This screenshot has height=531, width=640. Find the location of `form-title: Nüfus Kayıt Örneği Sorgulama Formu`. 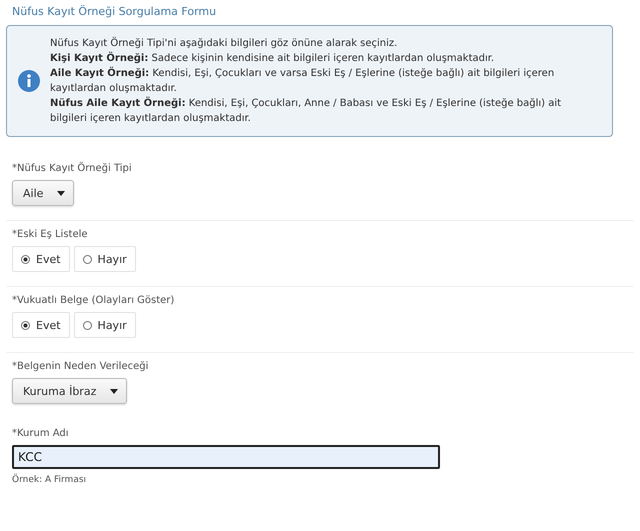

form-title: Nüfus Kayıt Örneği Sorgulama Formu is located at coordinates (115, 12).